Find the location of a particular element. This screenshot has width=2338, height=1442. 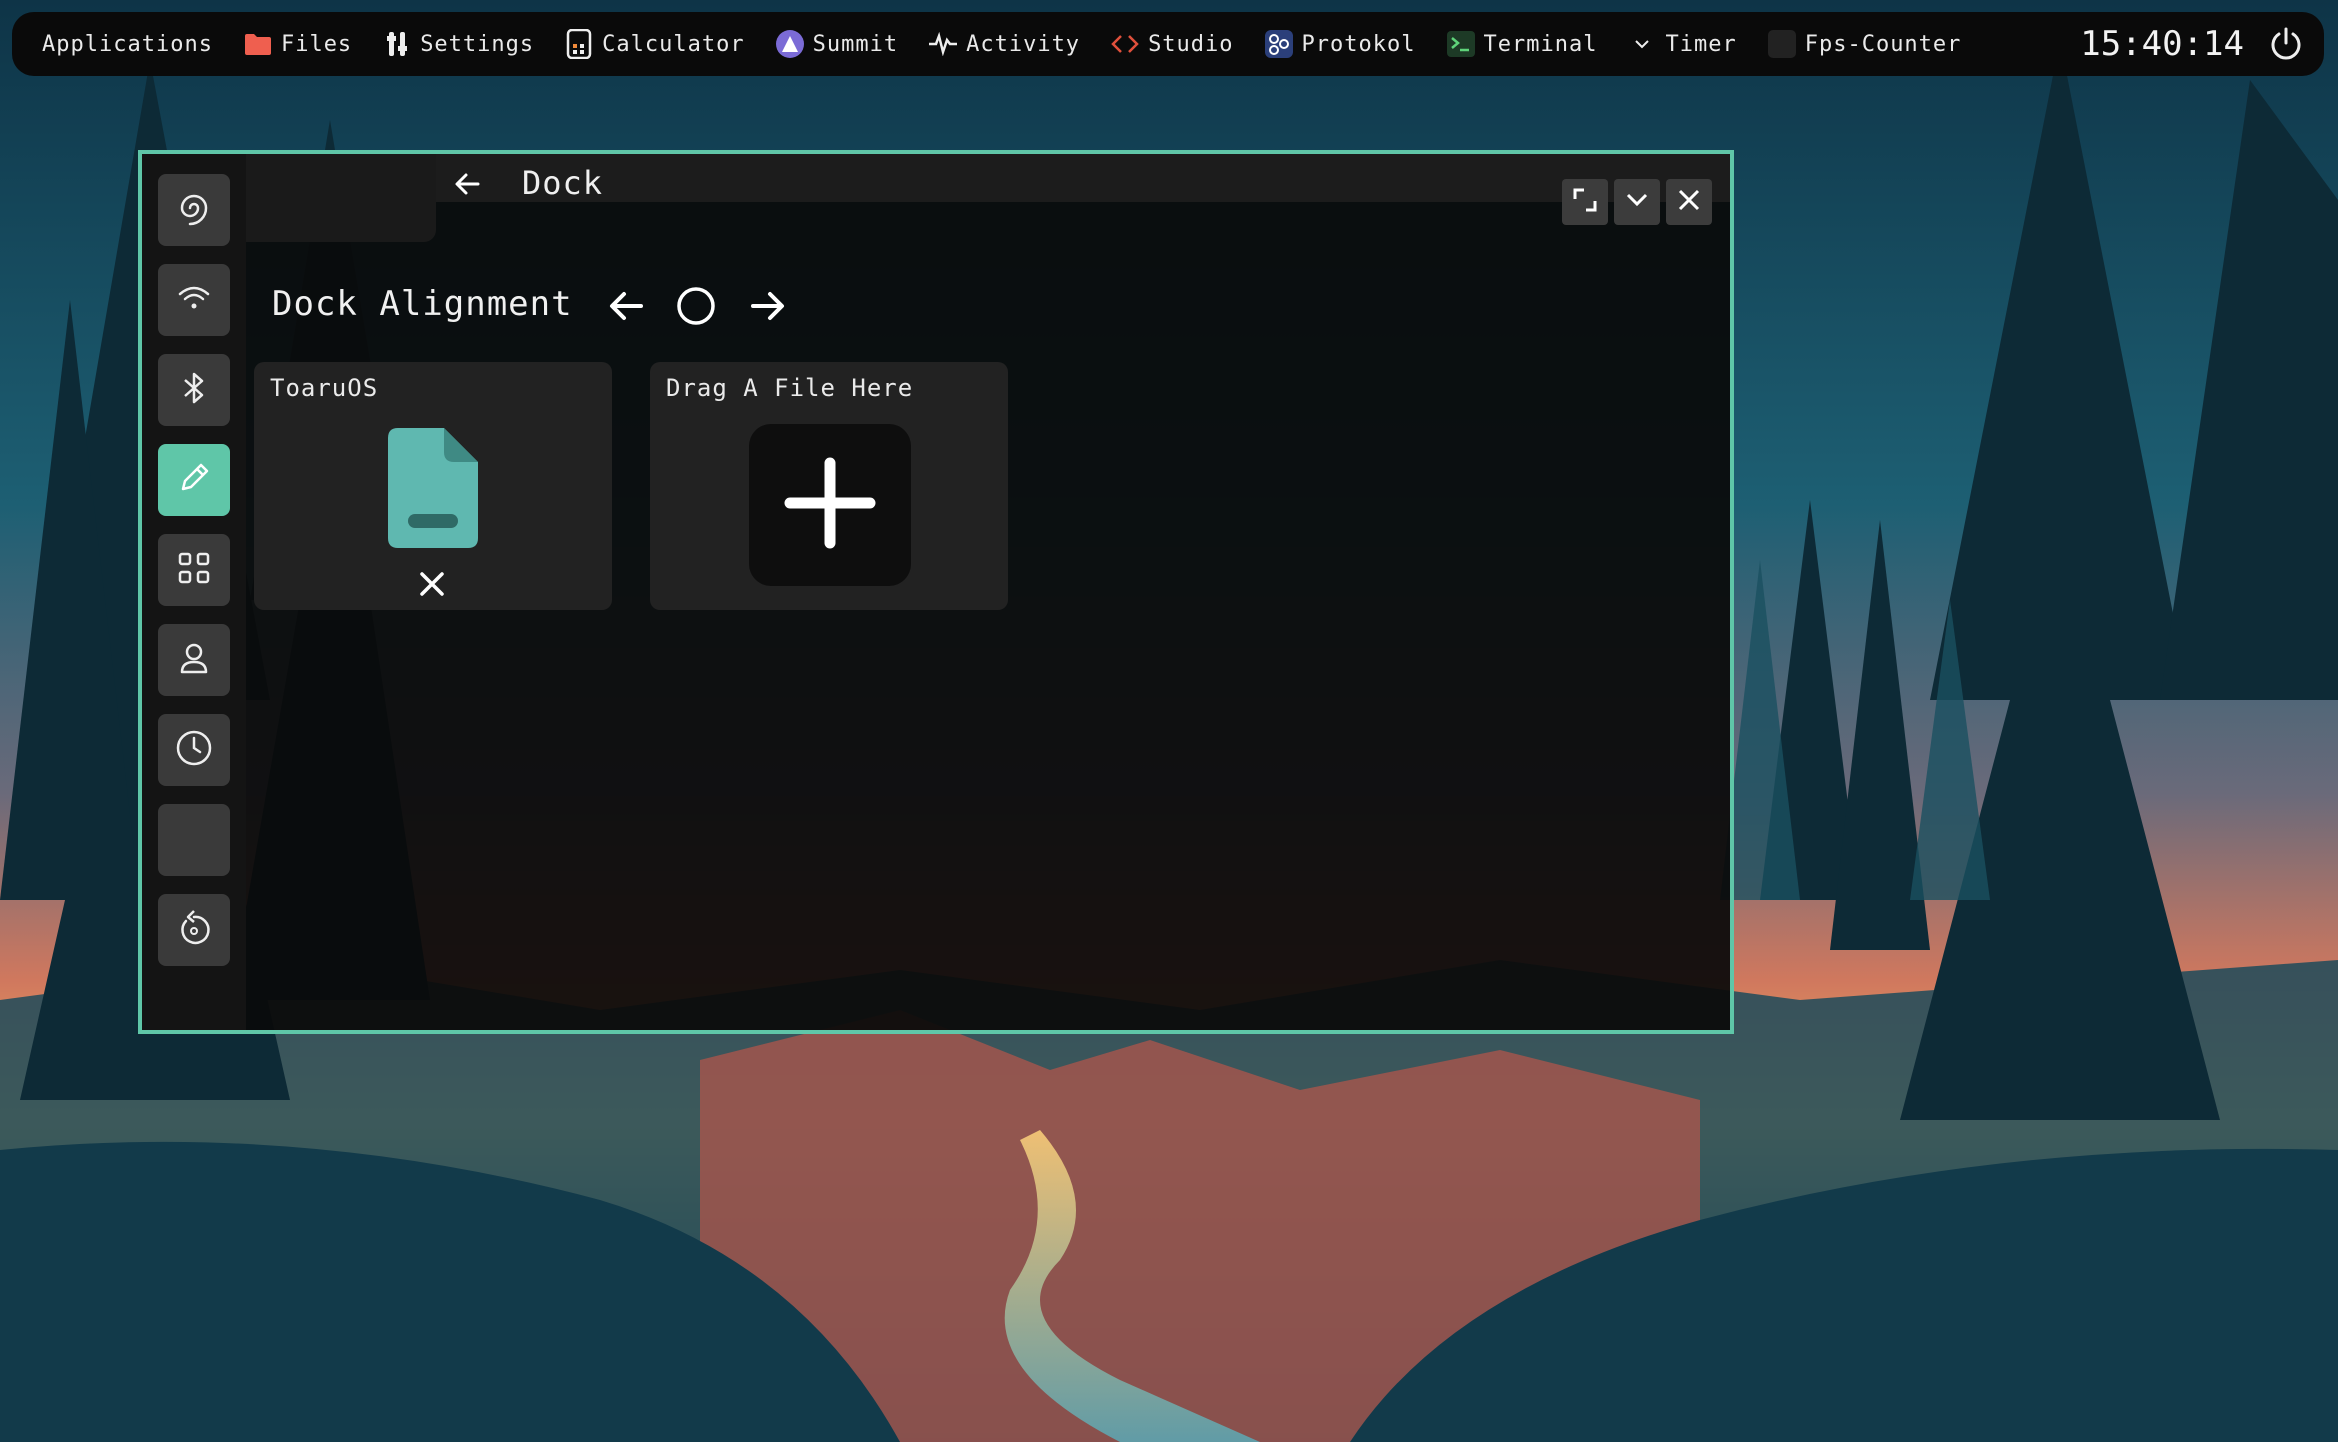

panel-item-fps-counter: Fps-Counter is located at coordinates (1864, 44).